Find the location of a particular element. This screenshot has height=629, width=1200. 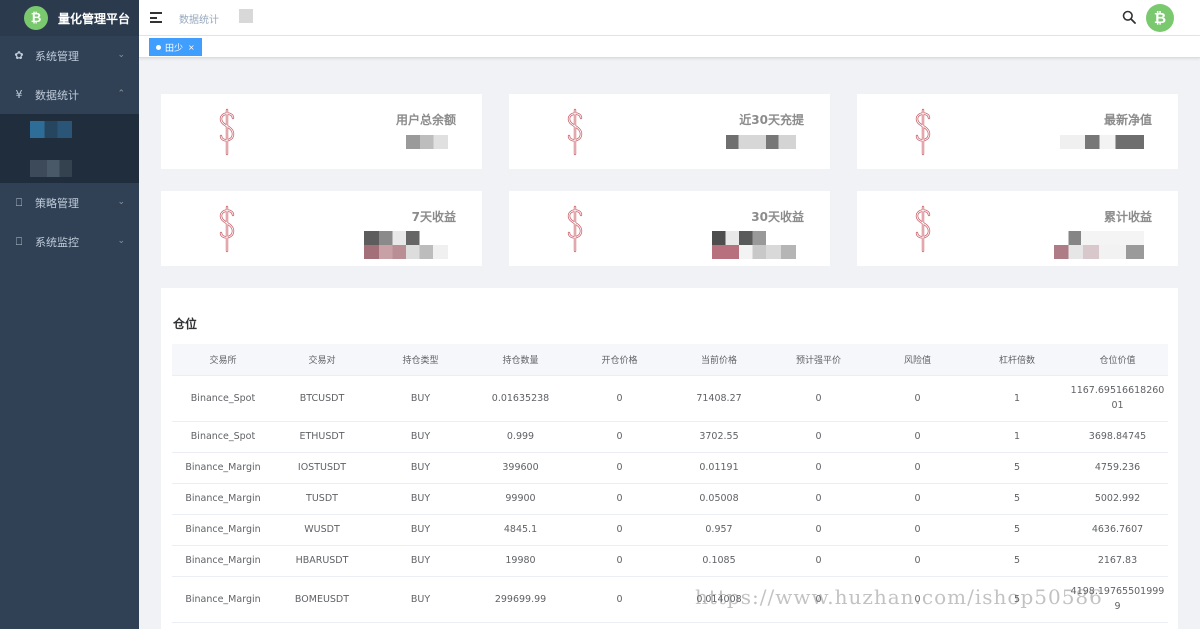

sidebar-item-data-statistics: ¥ 数据统计 ⌃ is located at coordinates (69, 94).